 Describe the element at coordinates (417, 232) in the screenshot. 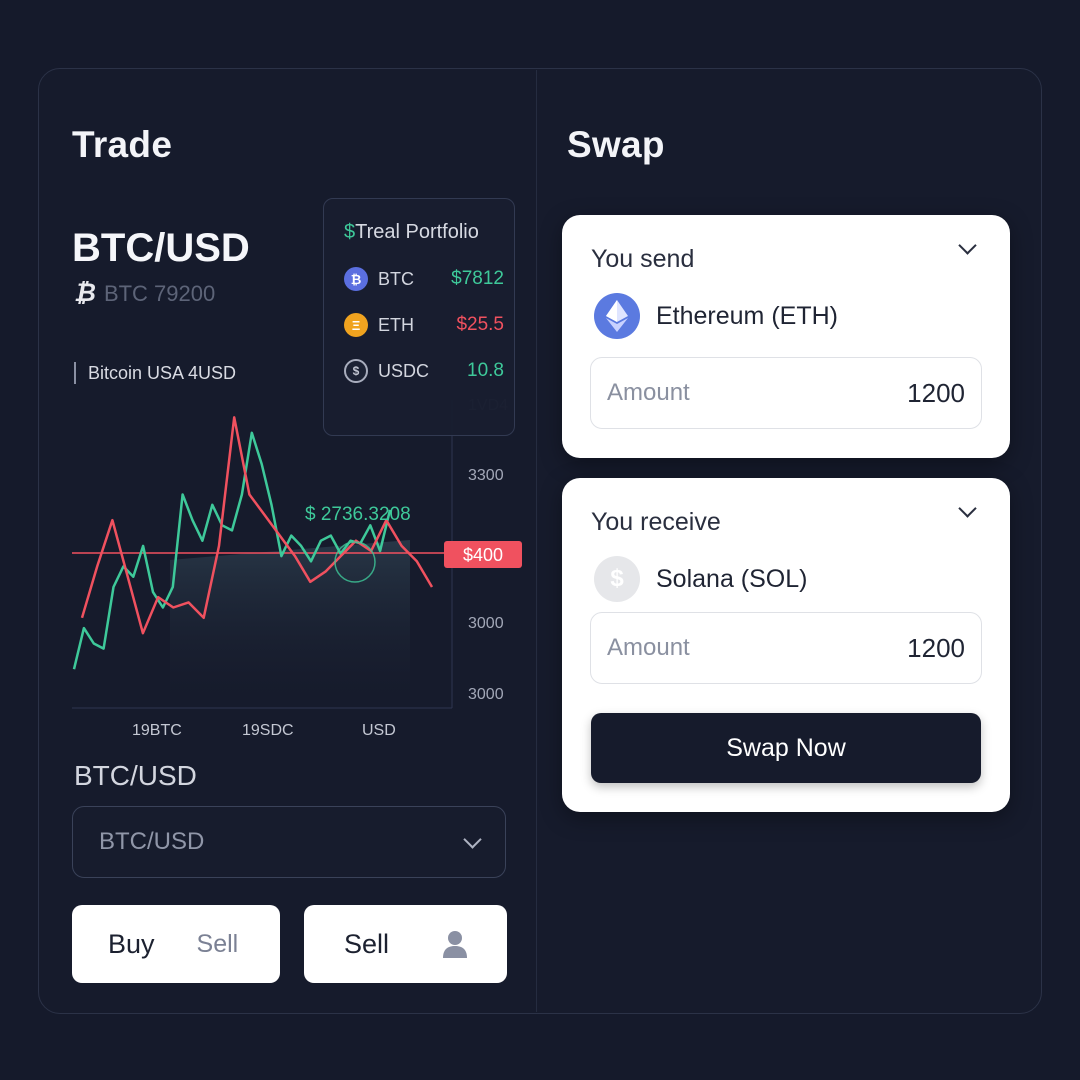

I see `portfolio-title-text: Treal Portfolio` at that location.